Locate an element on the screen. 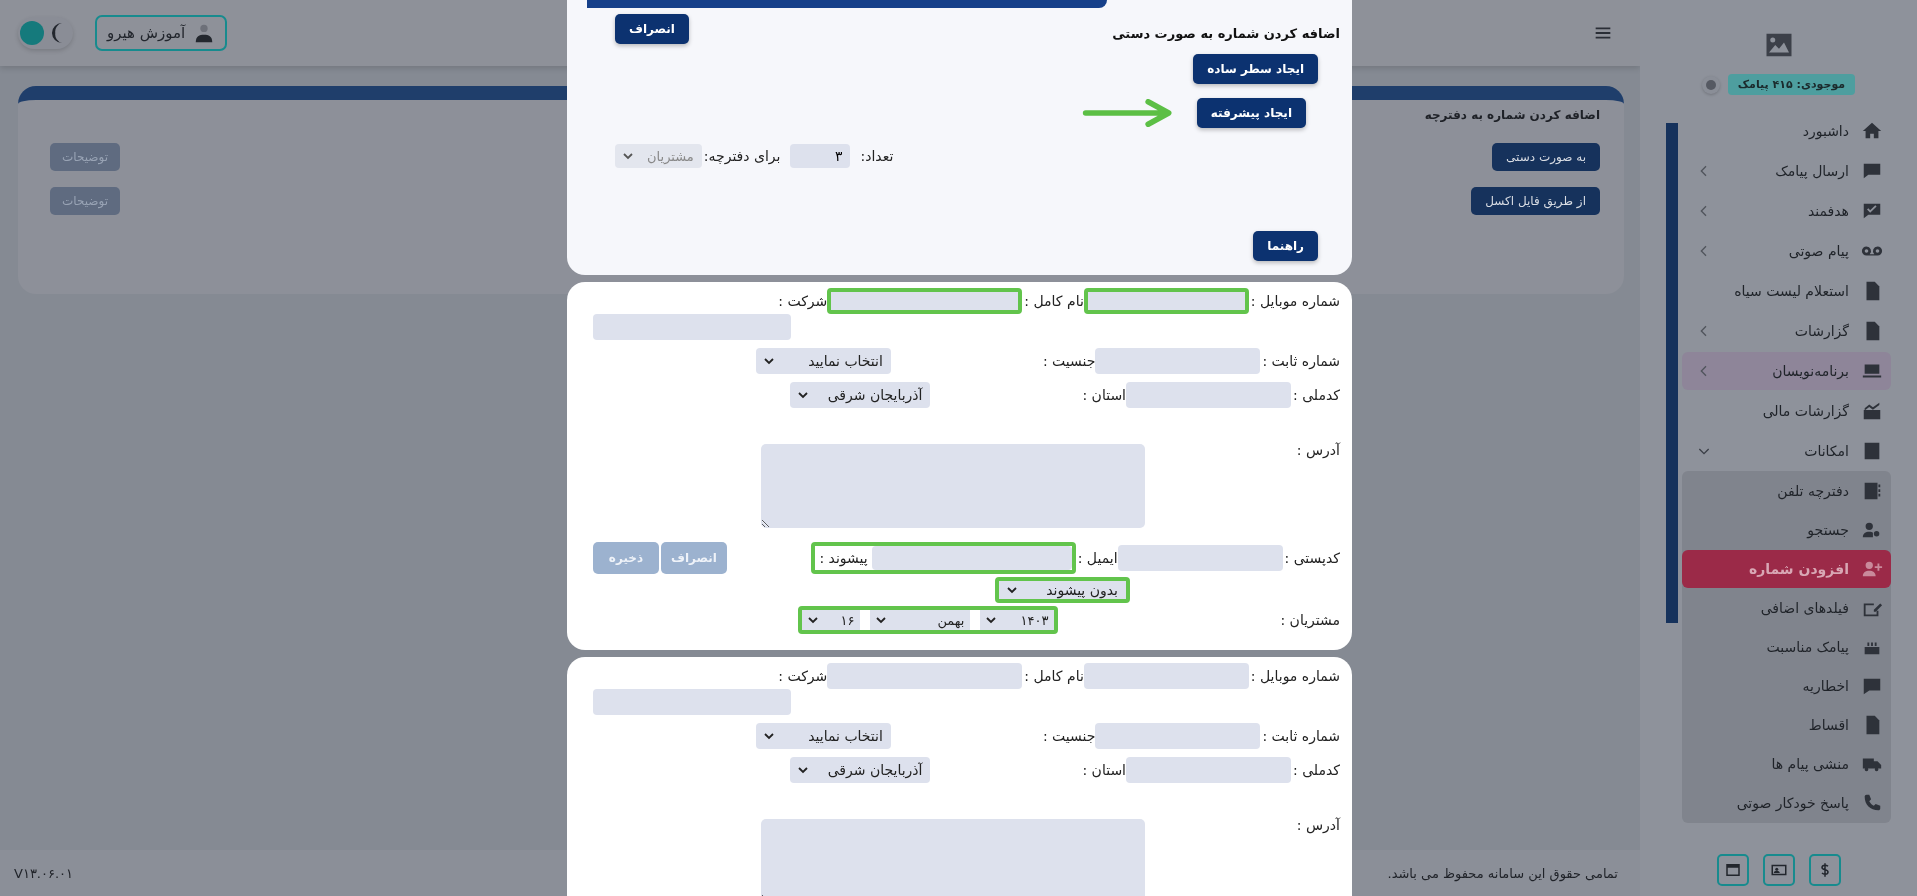 This screenshot has width=1917, height=896. card-title: اضافه کردن شماره به دفترچه is located at coordinates (1512, 115).